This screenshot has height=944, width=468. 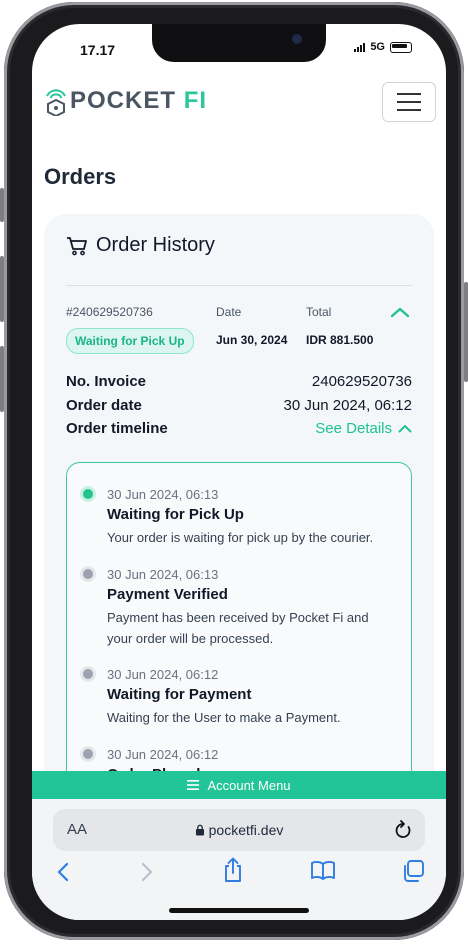 I want to click on order-date-full: 30 Jun 2024, 06:12, so click(x=347, y=405).